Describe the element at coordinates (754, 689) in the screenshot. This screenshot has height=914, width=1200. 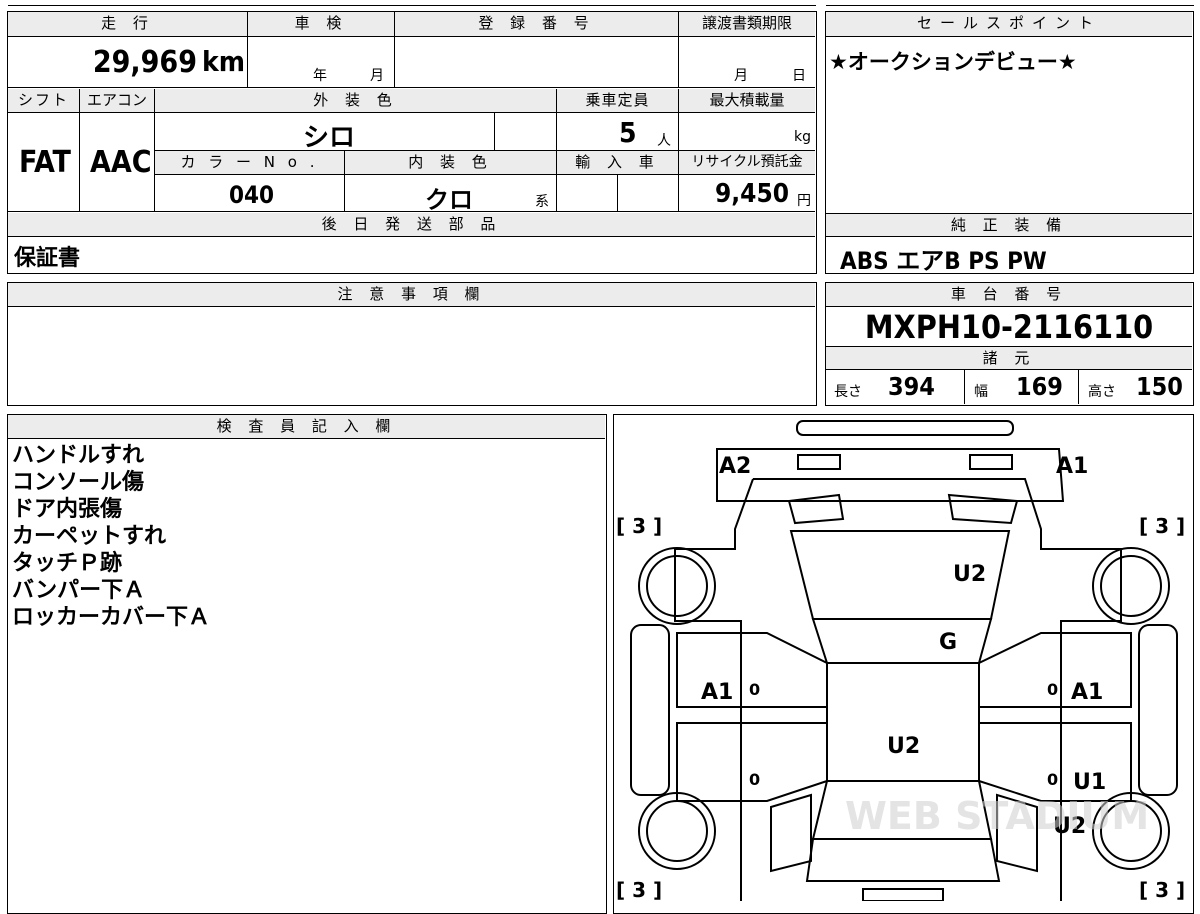
I see `mark-zero-1: 0` at that location.